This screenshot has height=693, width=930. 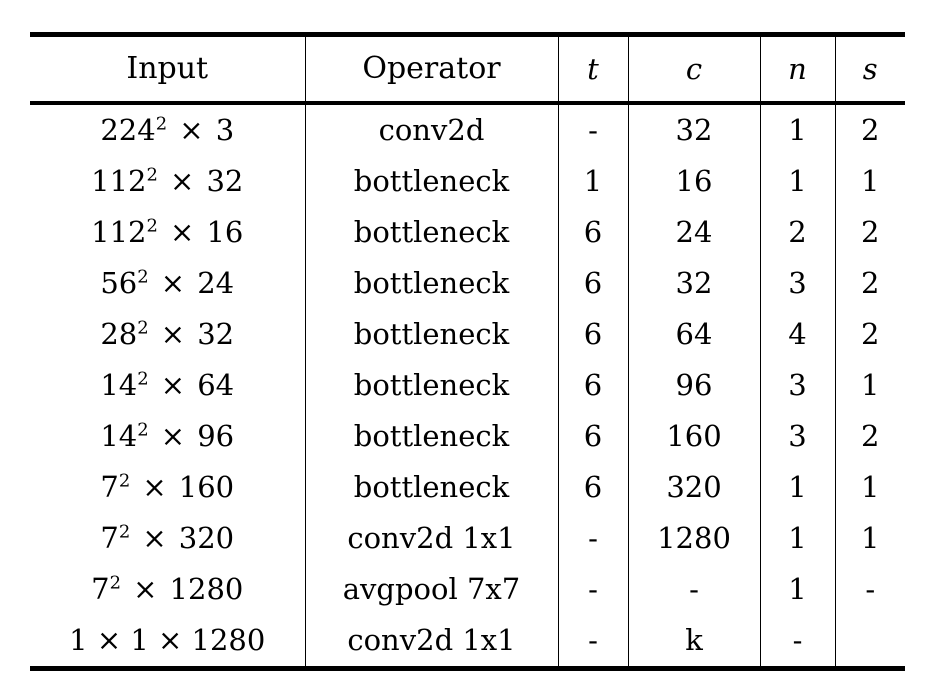 I want to click on table-row: 282 × 32 bottleneck 6 64 4 2, so click(x=467, y=334).